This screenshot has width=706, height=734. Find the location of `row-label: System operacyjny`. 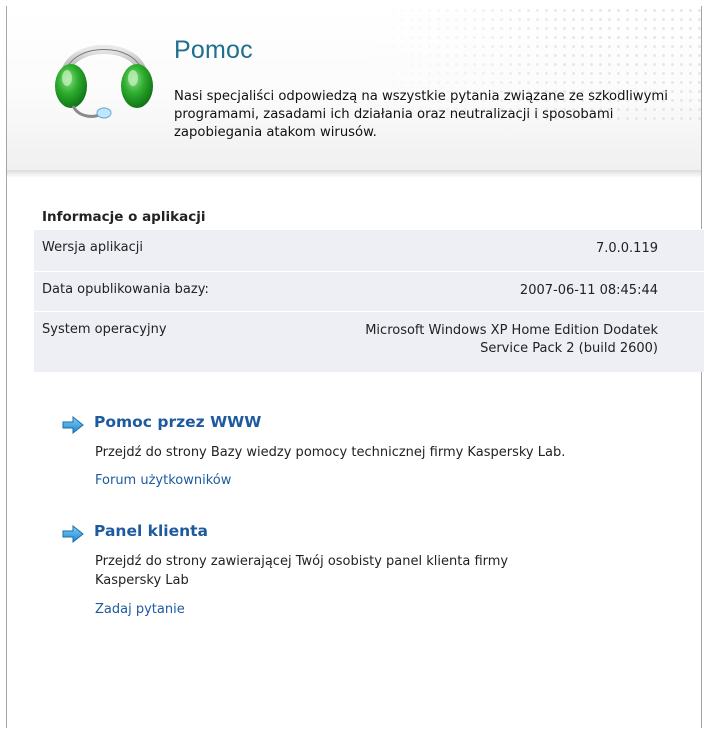

row-label: System operacyjny is located at coordinates (104, 329).